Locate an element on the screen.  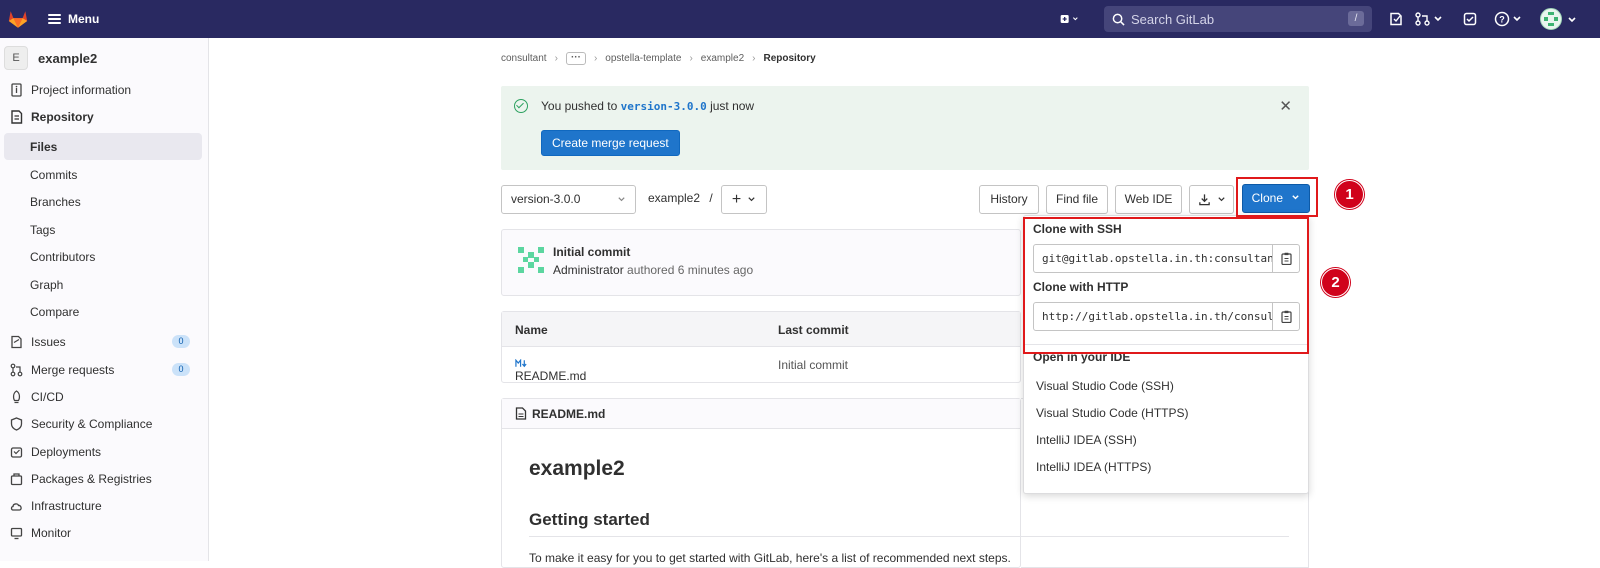
branch-selector-value: version-3.0.0 is located at coordinates (546, 199).